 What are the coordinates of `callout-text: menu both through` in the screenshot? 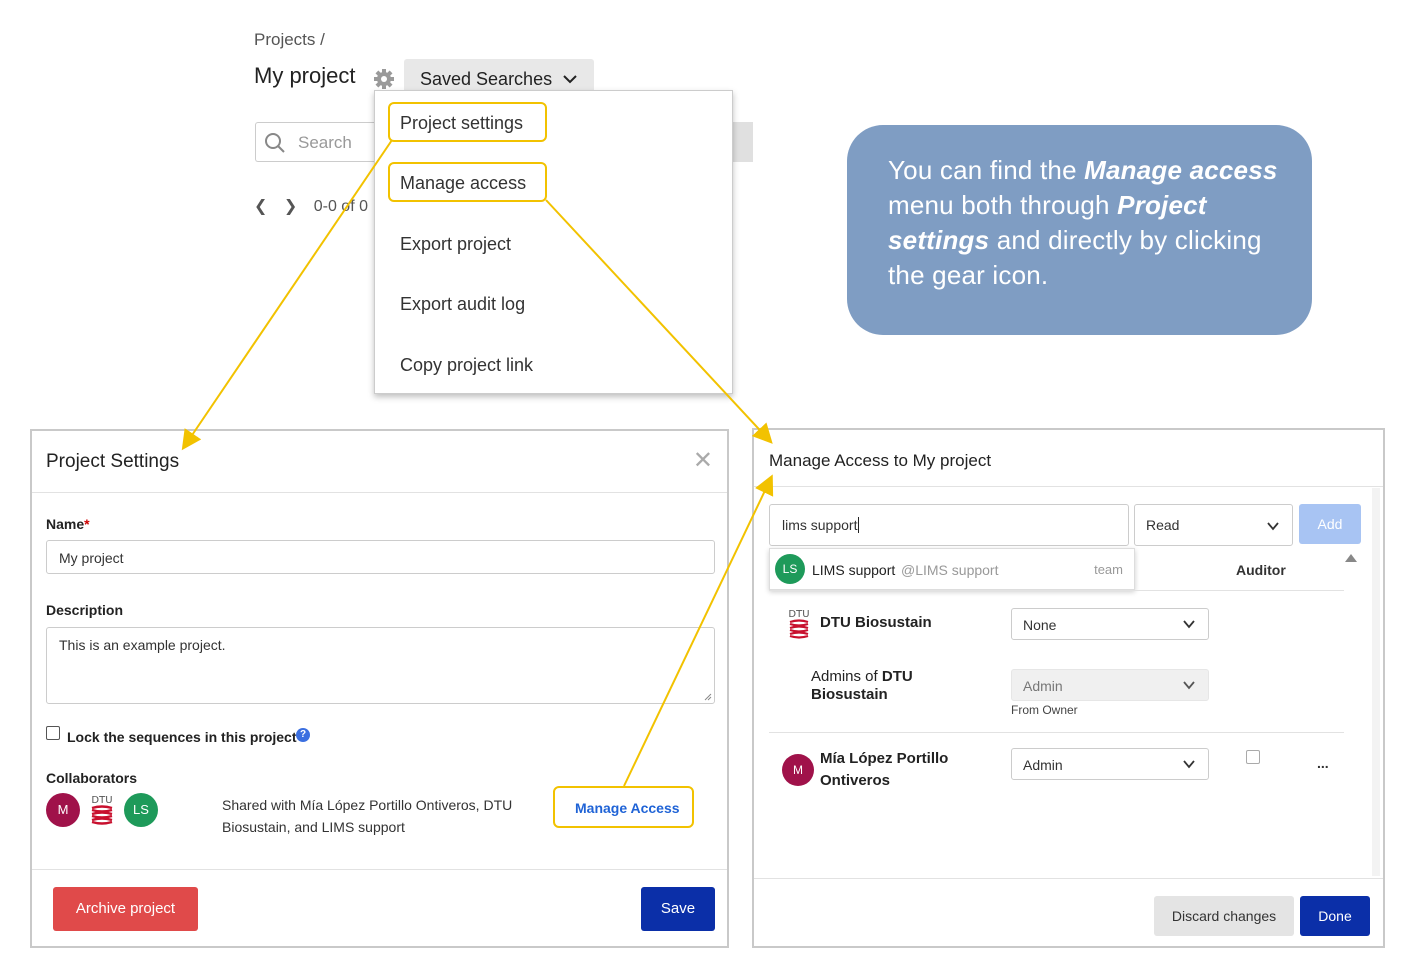 It's located at (1003, 205).